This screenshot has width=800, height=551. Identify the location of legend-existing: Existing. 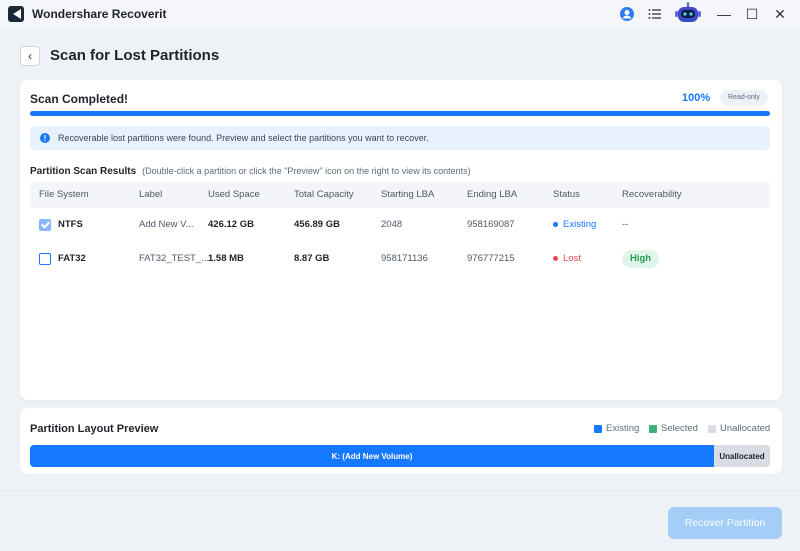
(616, 428).